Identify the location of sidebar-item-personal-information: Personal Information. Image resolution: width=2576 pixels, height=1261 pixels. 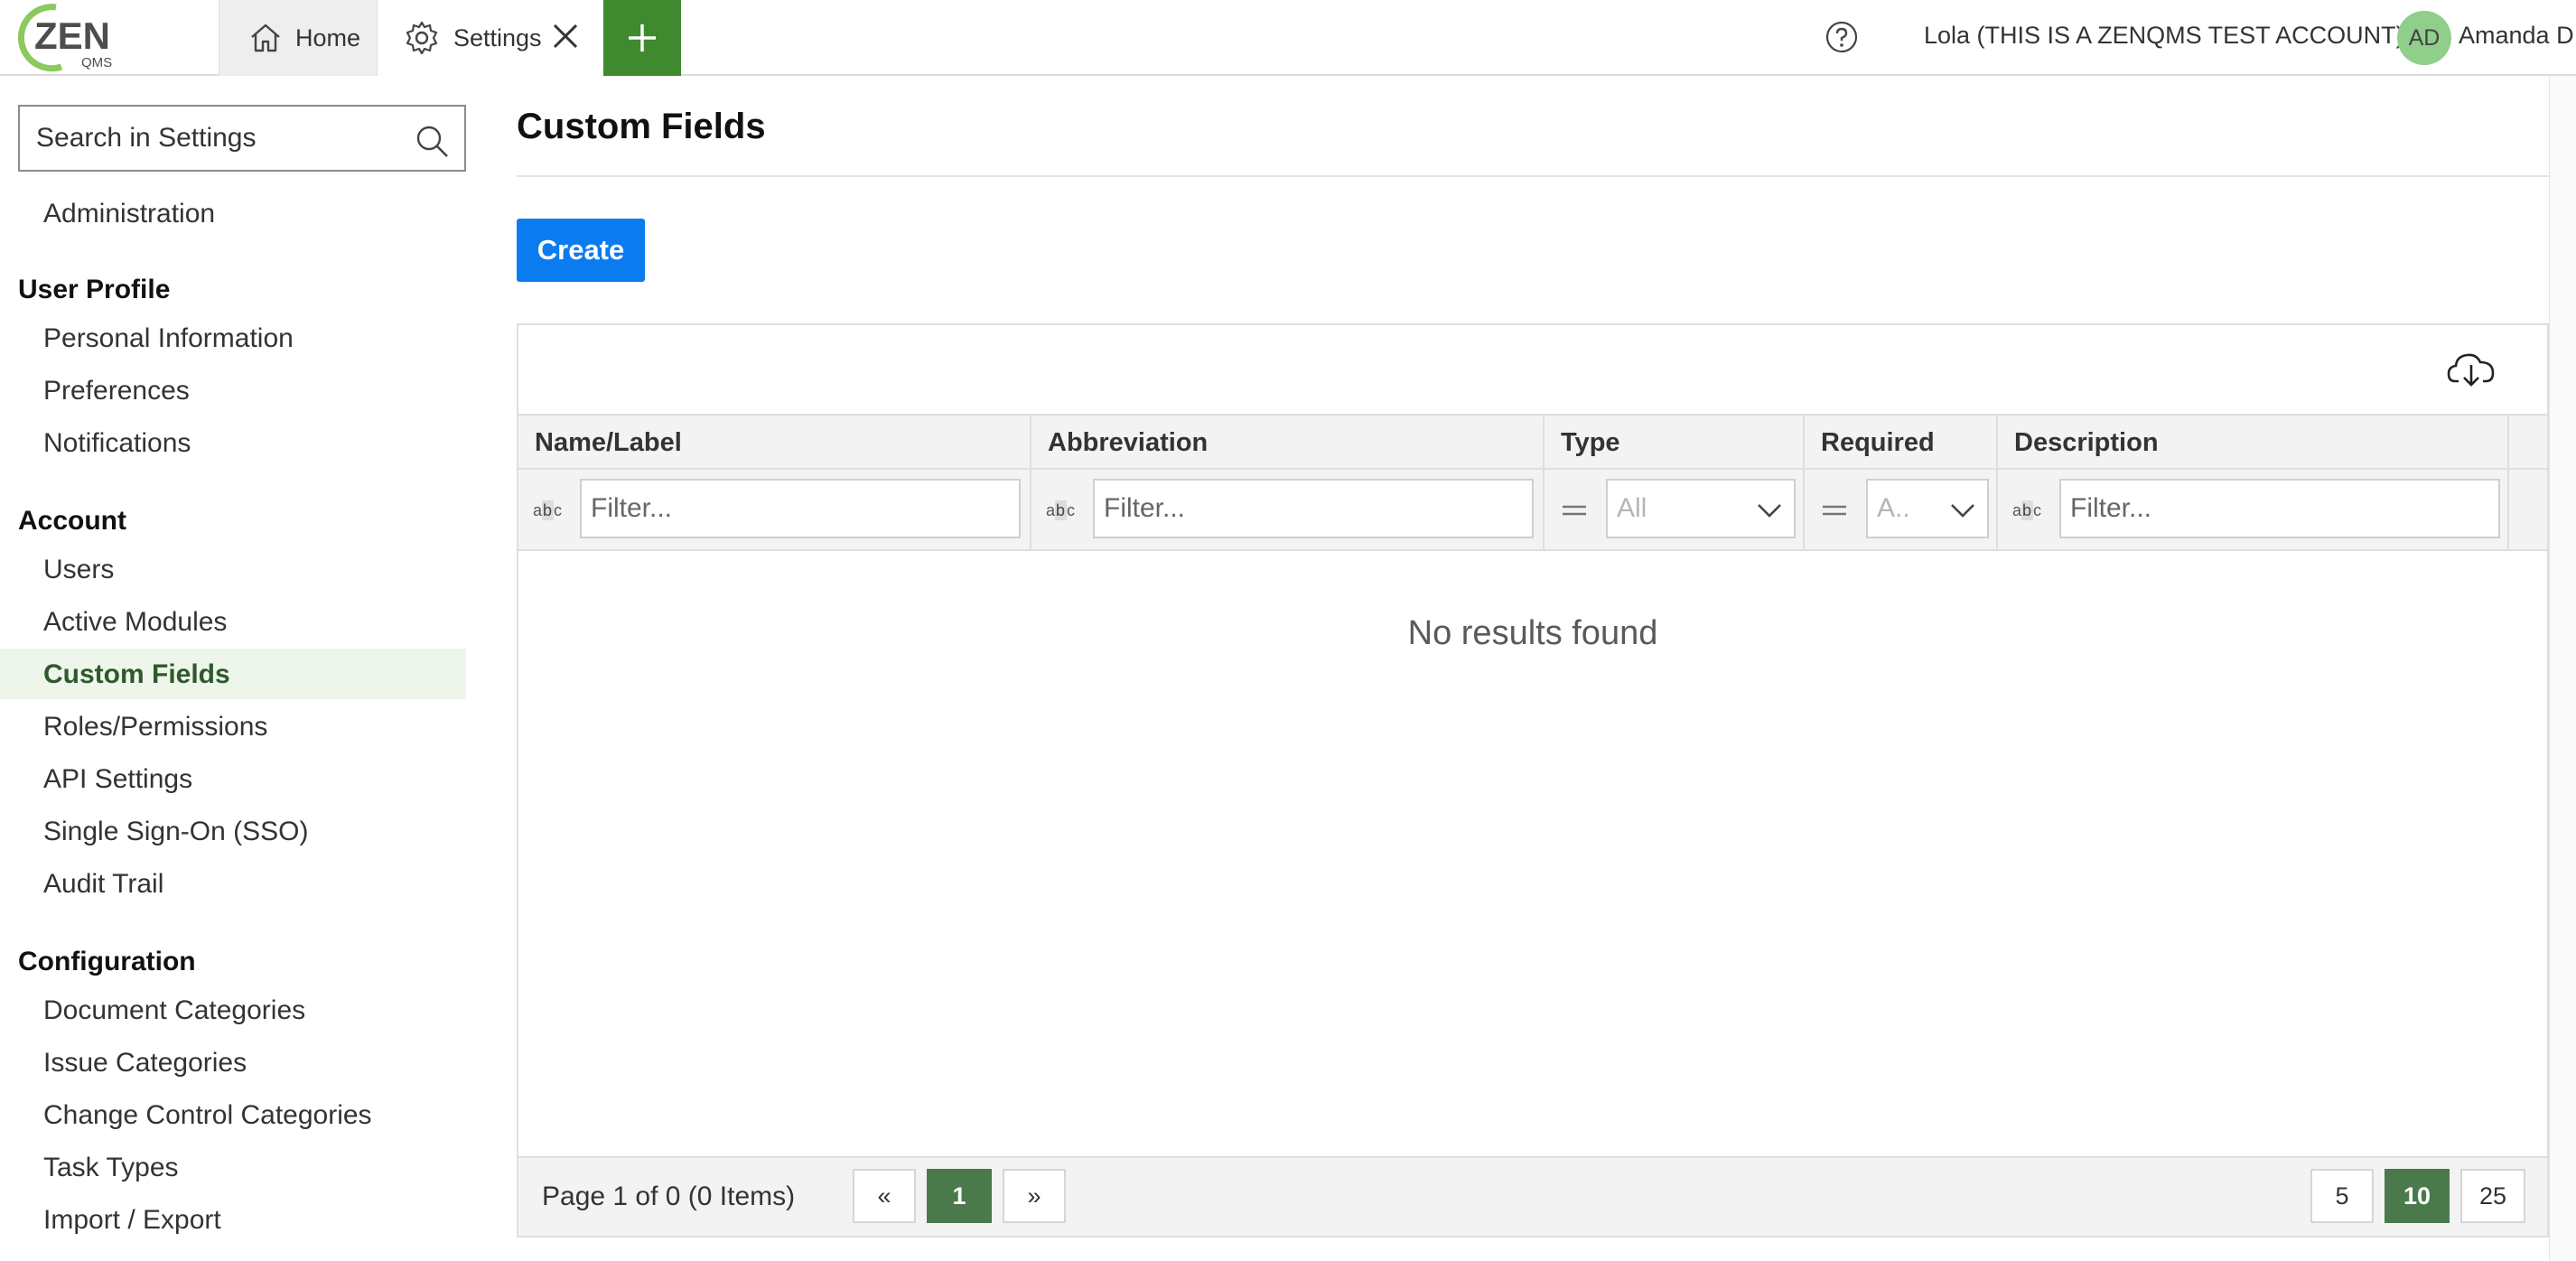
(168, 338).